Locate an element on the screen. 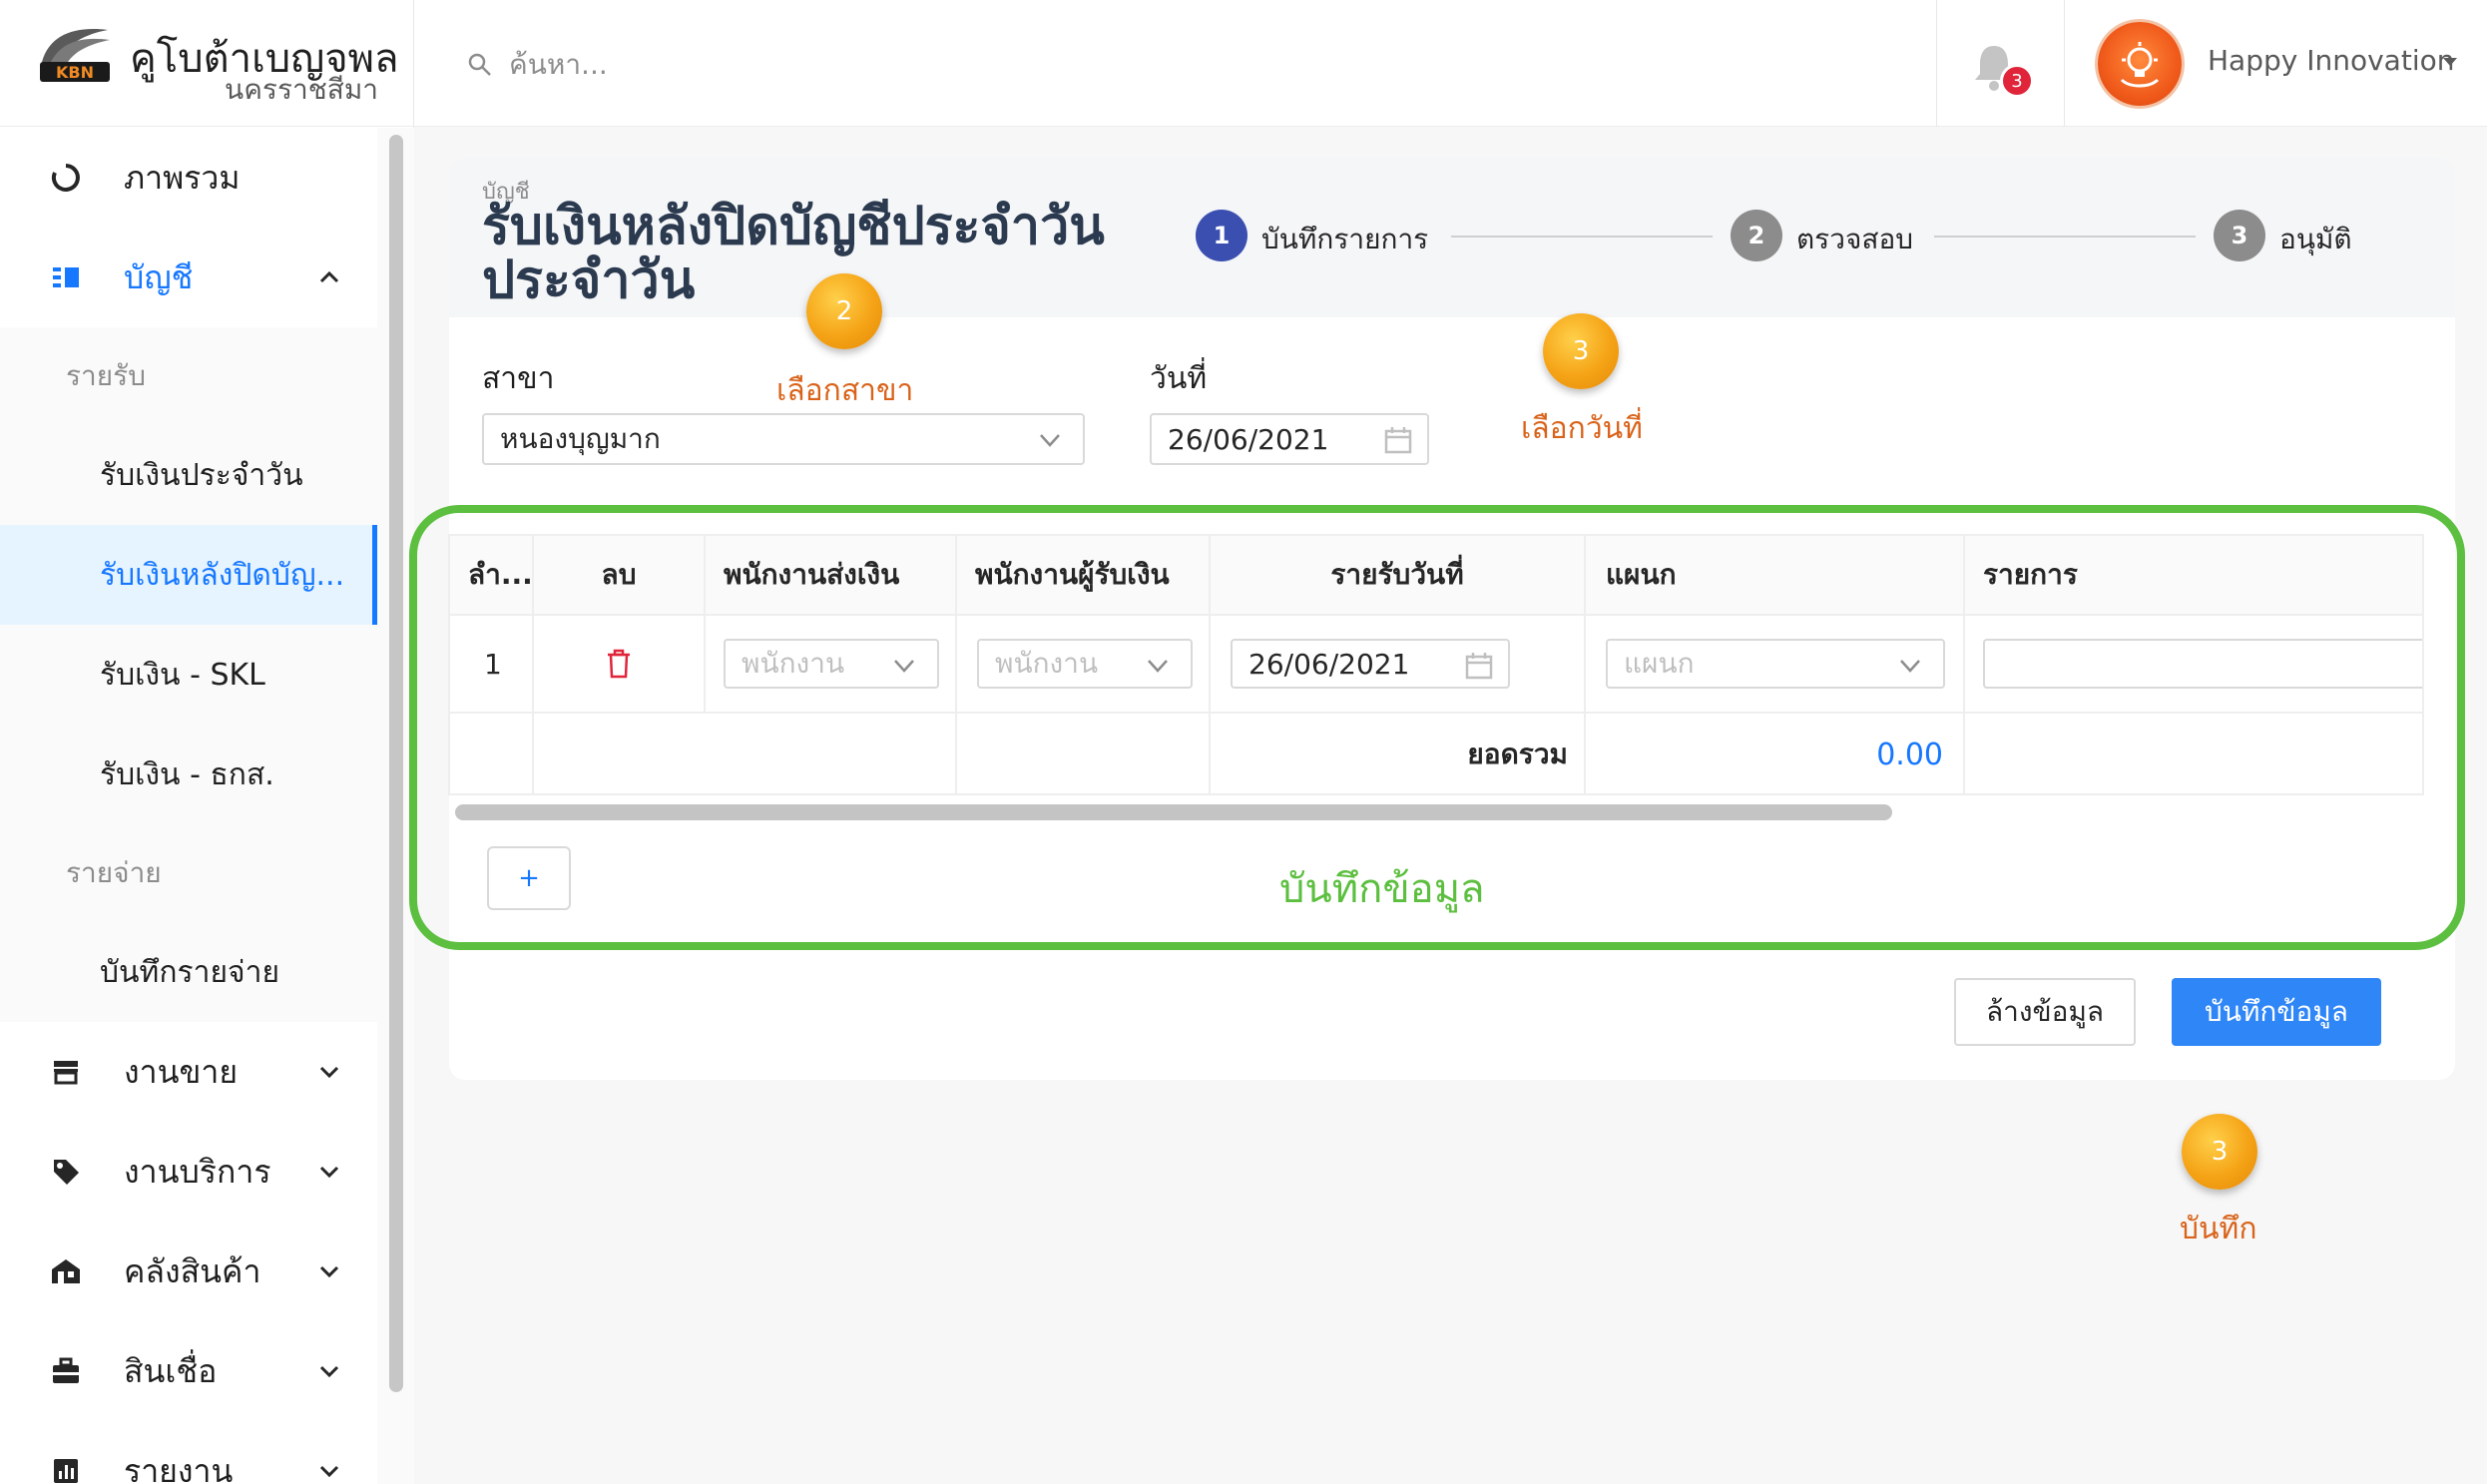 This screenshot has height=1484, width=2487. menu-warehouse: คลังสินค้า is located at coordinates (188, 1271).